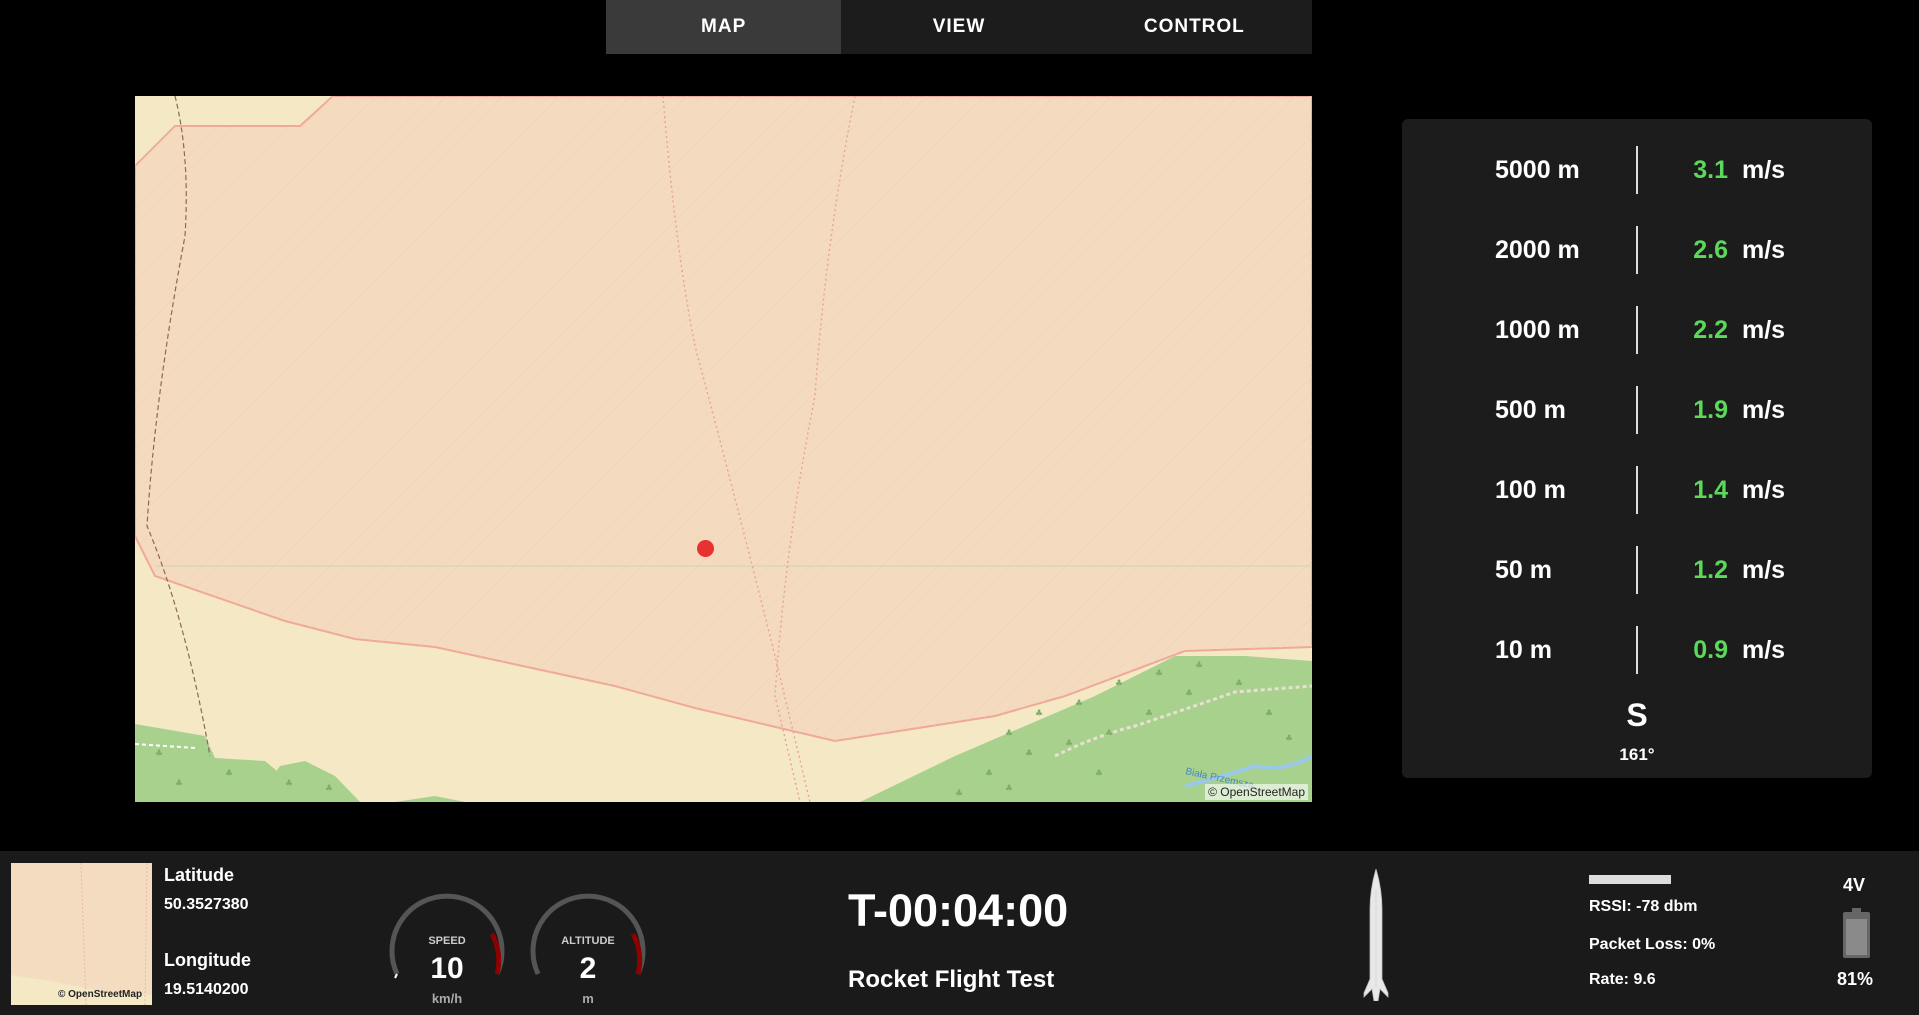  Describe the element at coordinates (100, 994) in the screenshot. I see `minimap-attribution: © OpenStreetMap` at that location.